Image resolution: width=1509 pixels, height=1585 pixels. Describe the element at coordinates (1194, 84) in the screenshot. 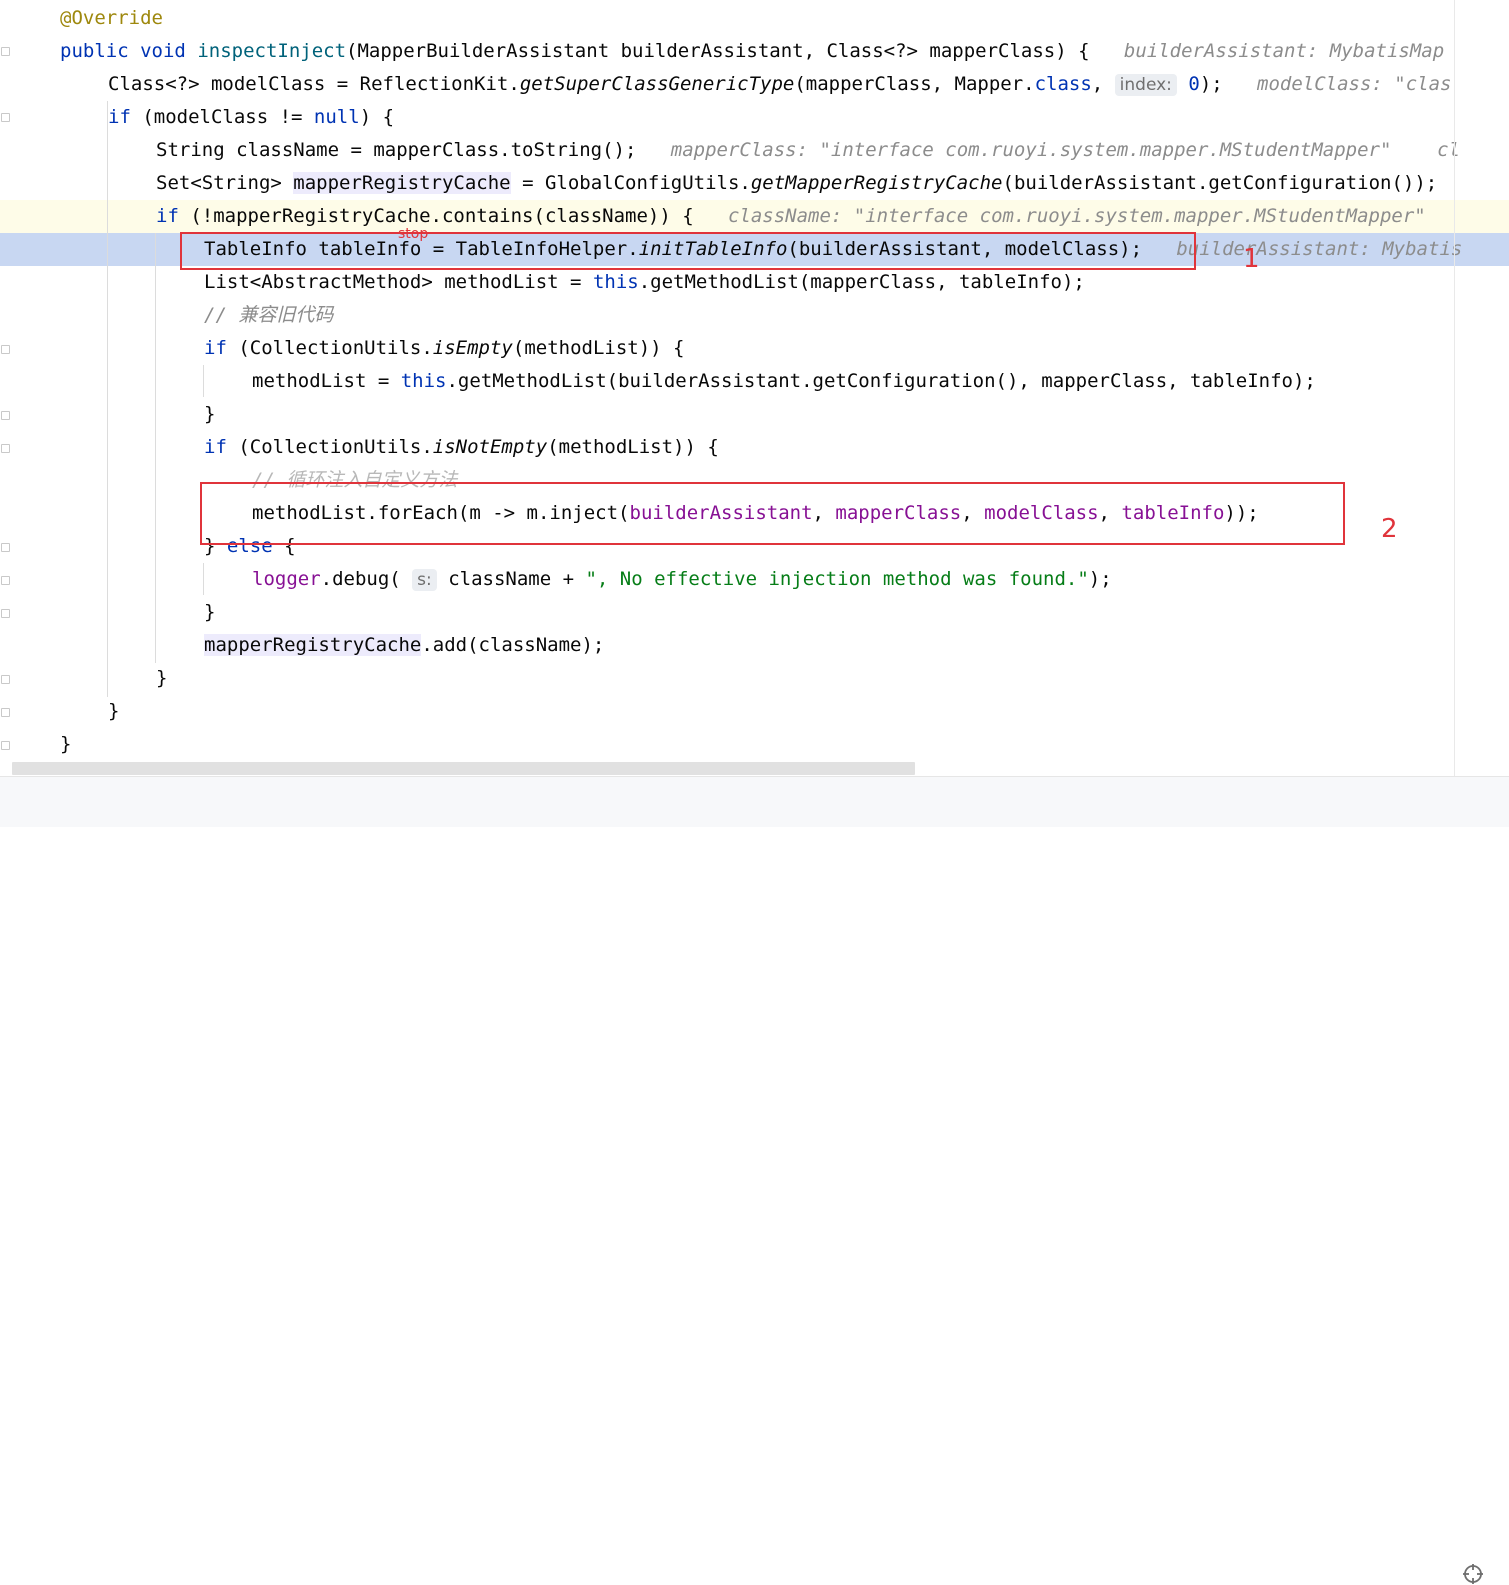

I see `code-token: 0` at that location.